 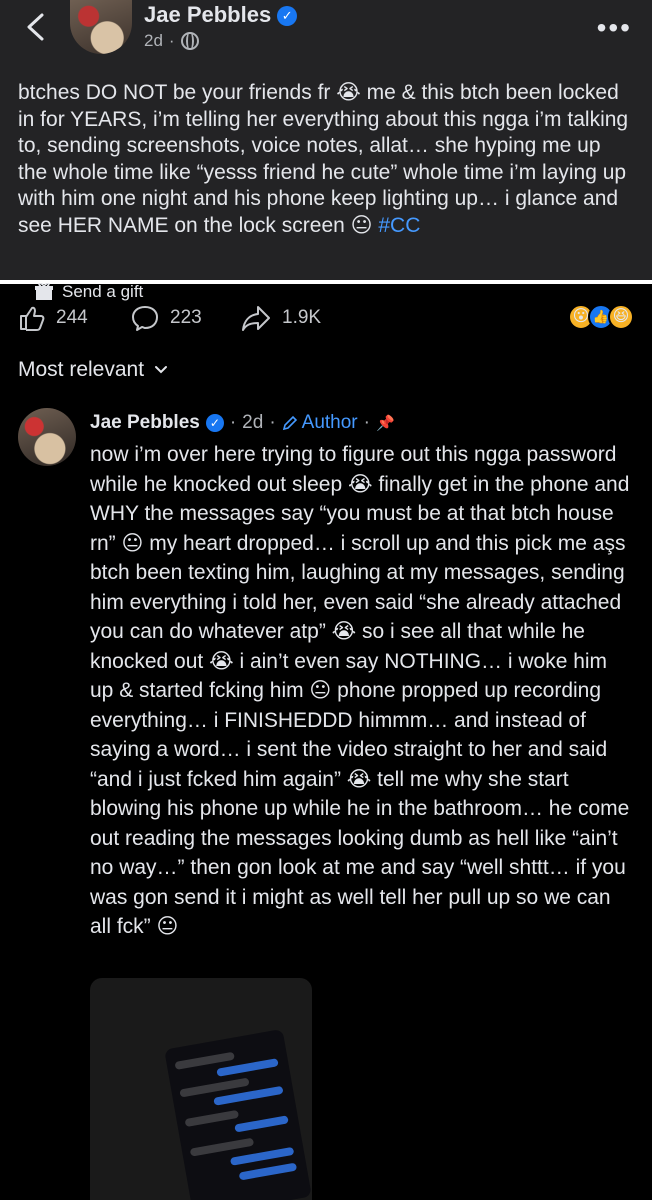 I want to click on share-button: 1.9K, so click(x=280, y=318).